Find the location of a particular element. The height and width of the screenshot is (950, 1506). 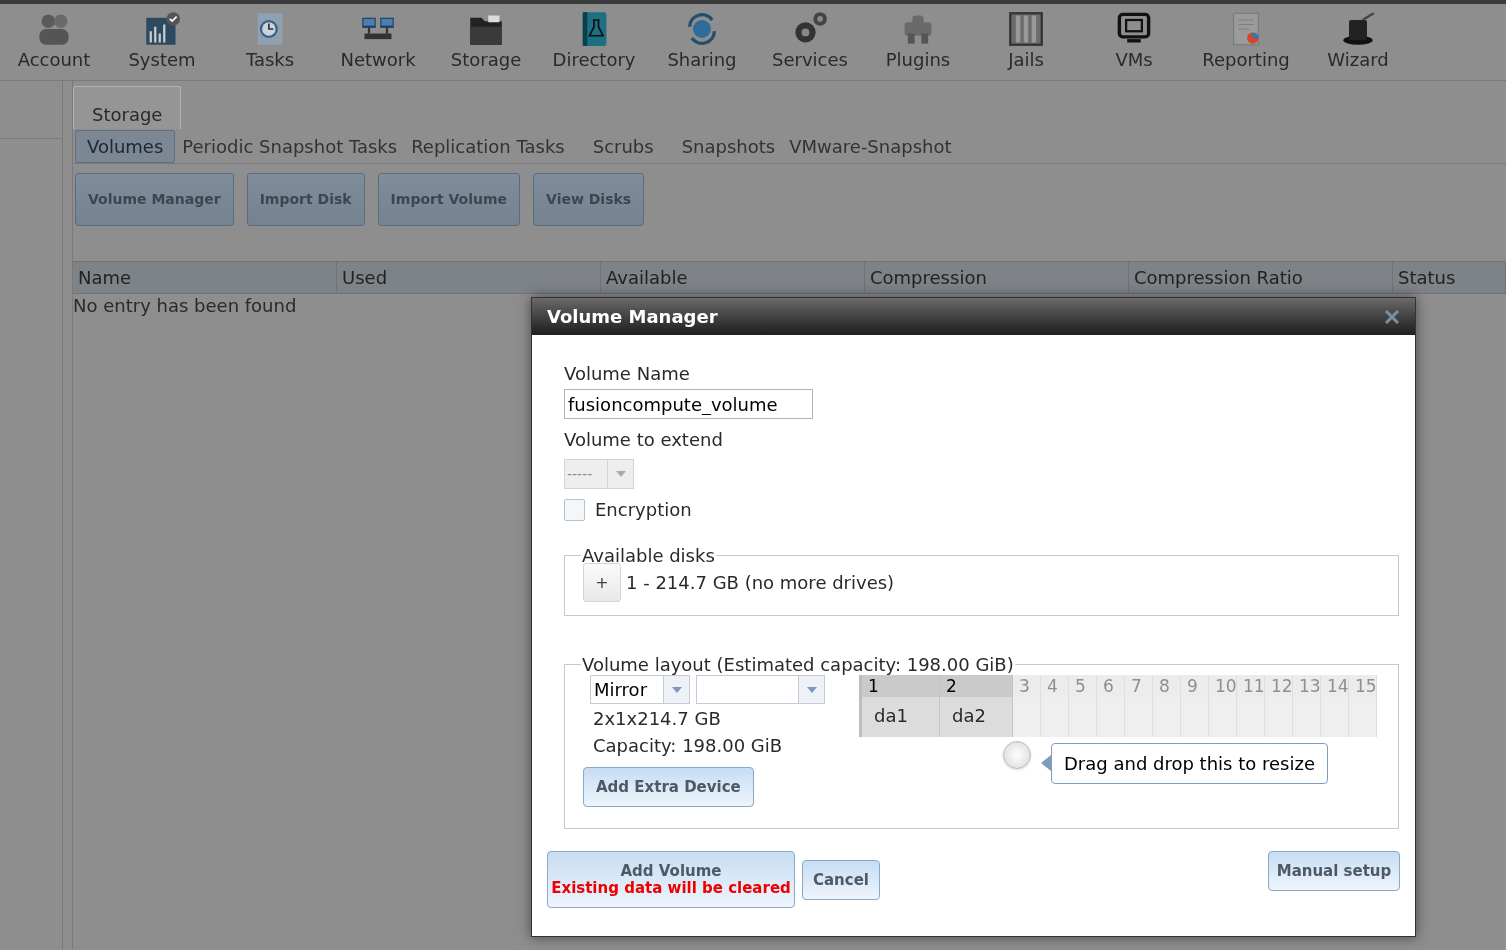

tooltip: Drag and drop this to resize is located at coordinates (1189, 763).